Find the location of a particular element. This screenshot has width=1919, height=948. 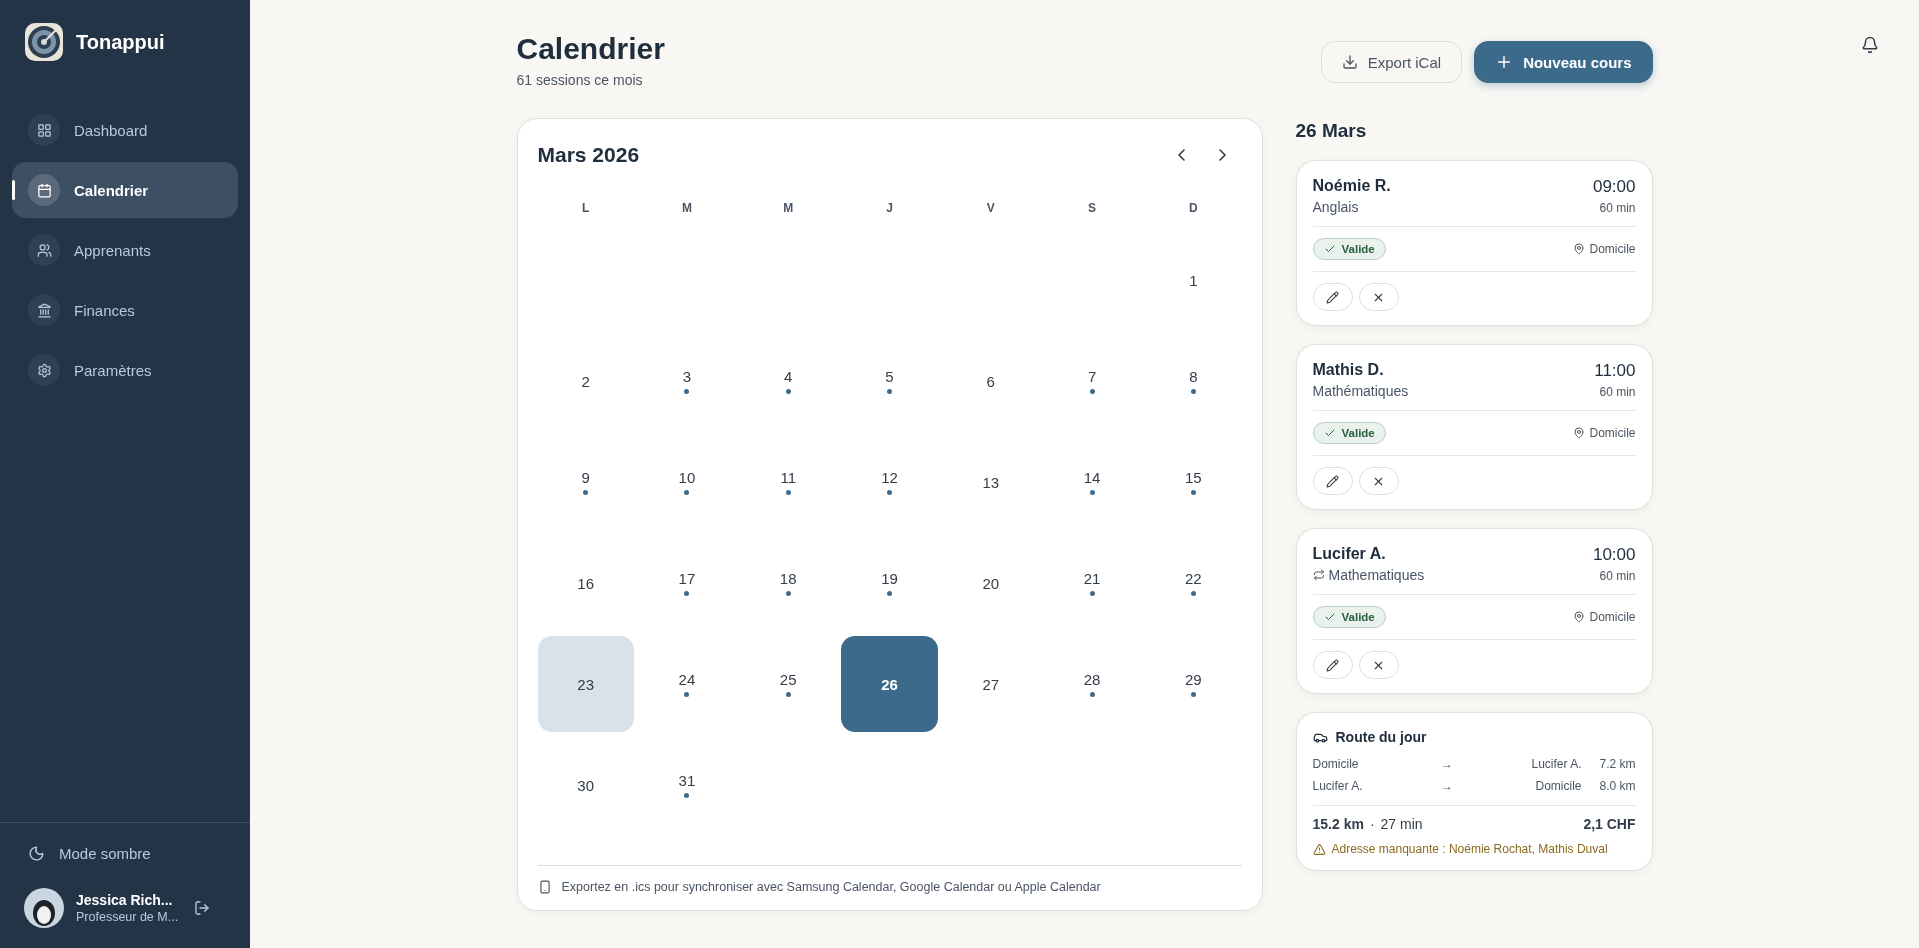

day-cell: 31 is located at coordinates (687, 785).